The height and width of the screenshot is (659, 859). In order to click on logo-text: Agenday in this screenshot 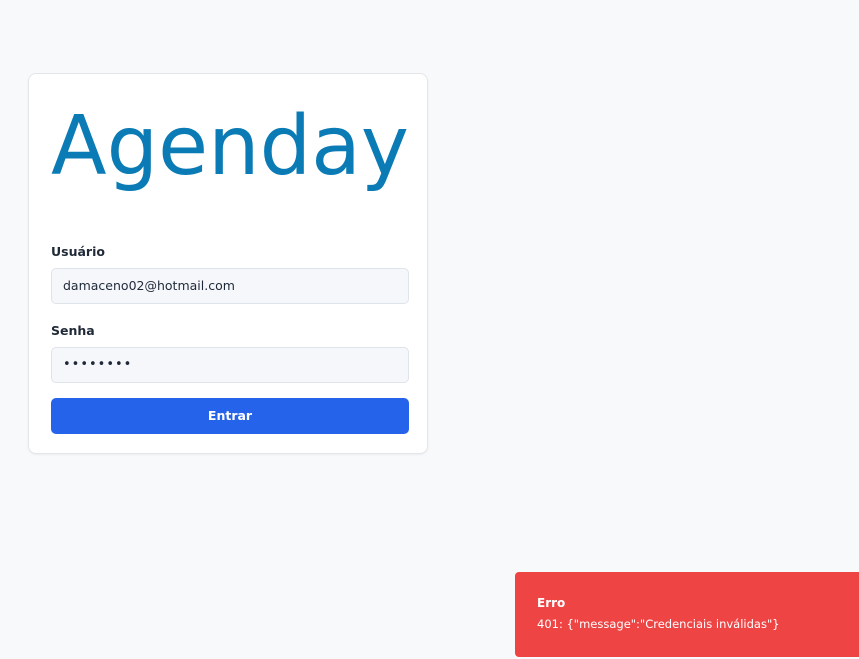, I will do `click(230, 151)`.